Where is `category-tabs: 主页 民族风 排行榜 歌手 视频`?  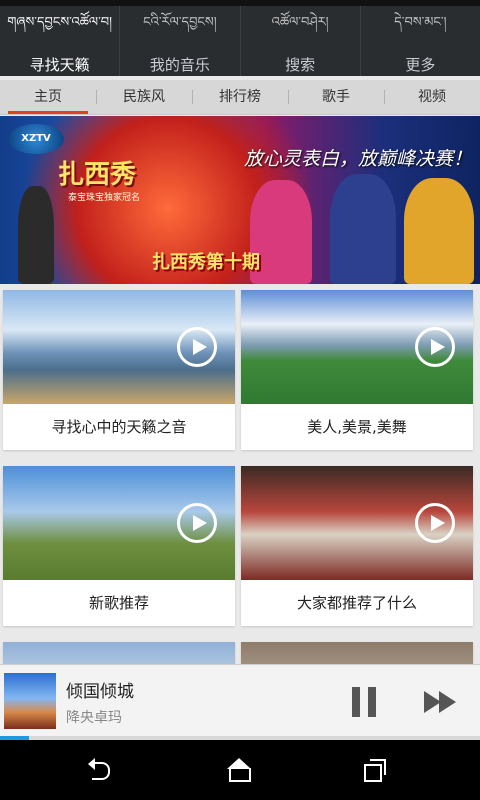
category-tabs: 主页 民族风 排行榜 歌手 视频 is located at coordinates (240, 97).